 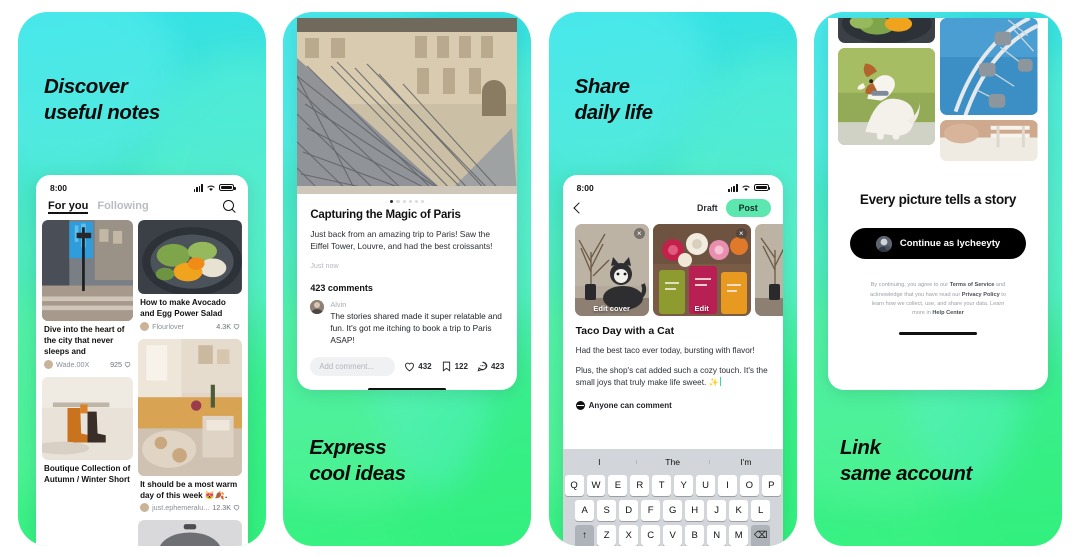 What do you see at coordinates (748, 207) in the screenshot?
I see `post-button: Post` at bounding box center [748, 207].